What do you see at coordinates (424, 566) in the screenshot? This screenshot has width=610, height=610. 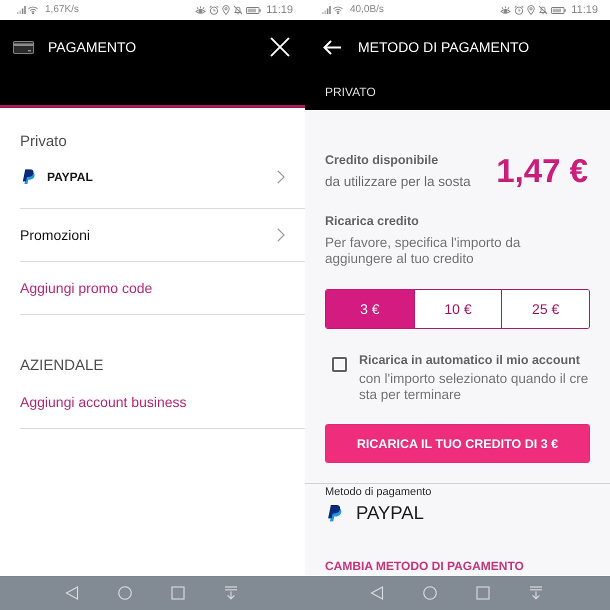 I see `change-method-link: CAMBIA METODO DI PAGAMENTO` at bounding box center [424, 566].